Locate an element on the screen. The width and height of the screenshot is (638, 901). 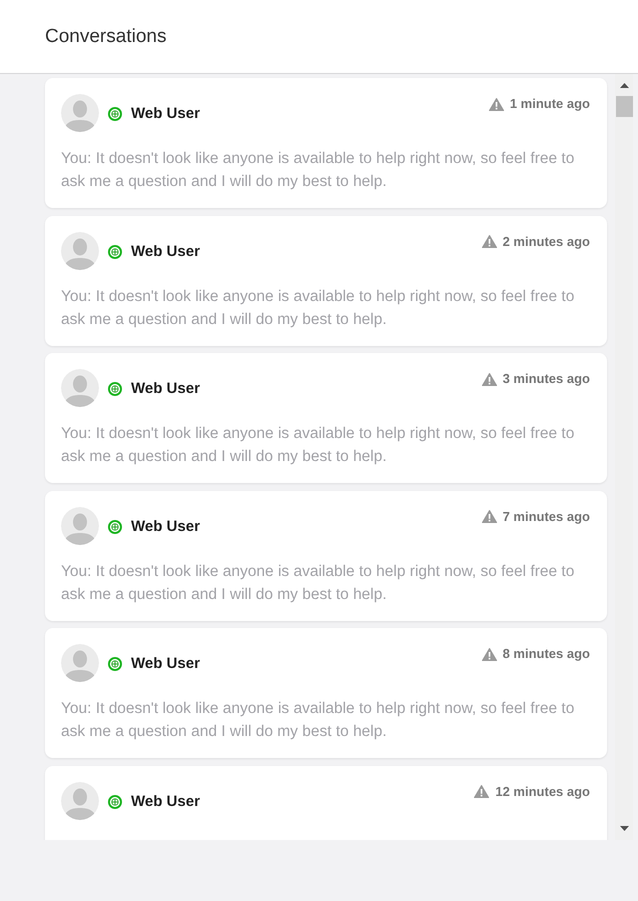
conversation-card: Web User 3 minutes ago You: It doesn't look like anyone is available to help right now, so feel free to ask me a question and I will do my best to help. is located at coordinates (326, 418).